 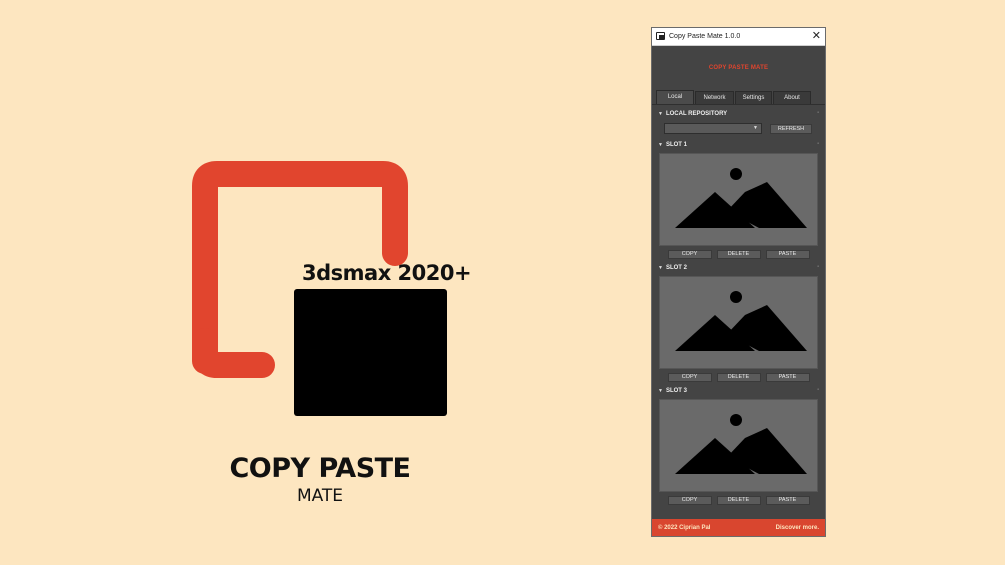 I want to click on copyright-text: © 2022 Ciprian Pal, so click(x=684, y=527).